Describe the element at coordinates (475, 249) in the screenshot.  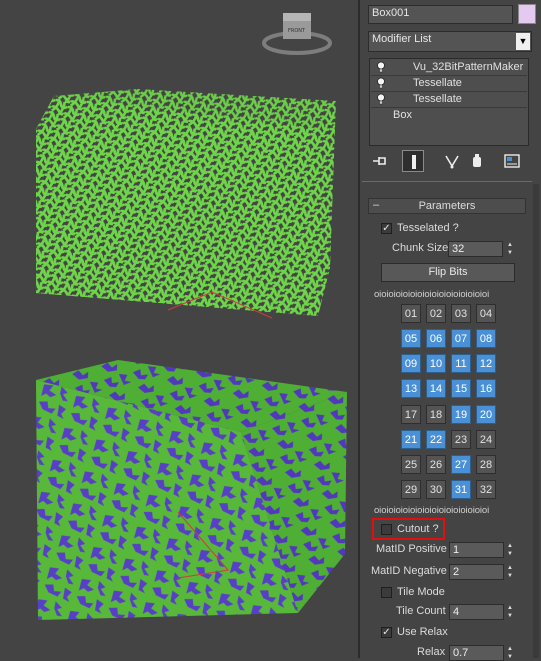
I see `chunk-size-spinner: 32` at that location.